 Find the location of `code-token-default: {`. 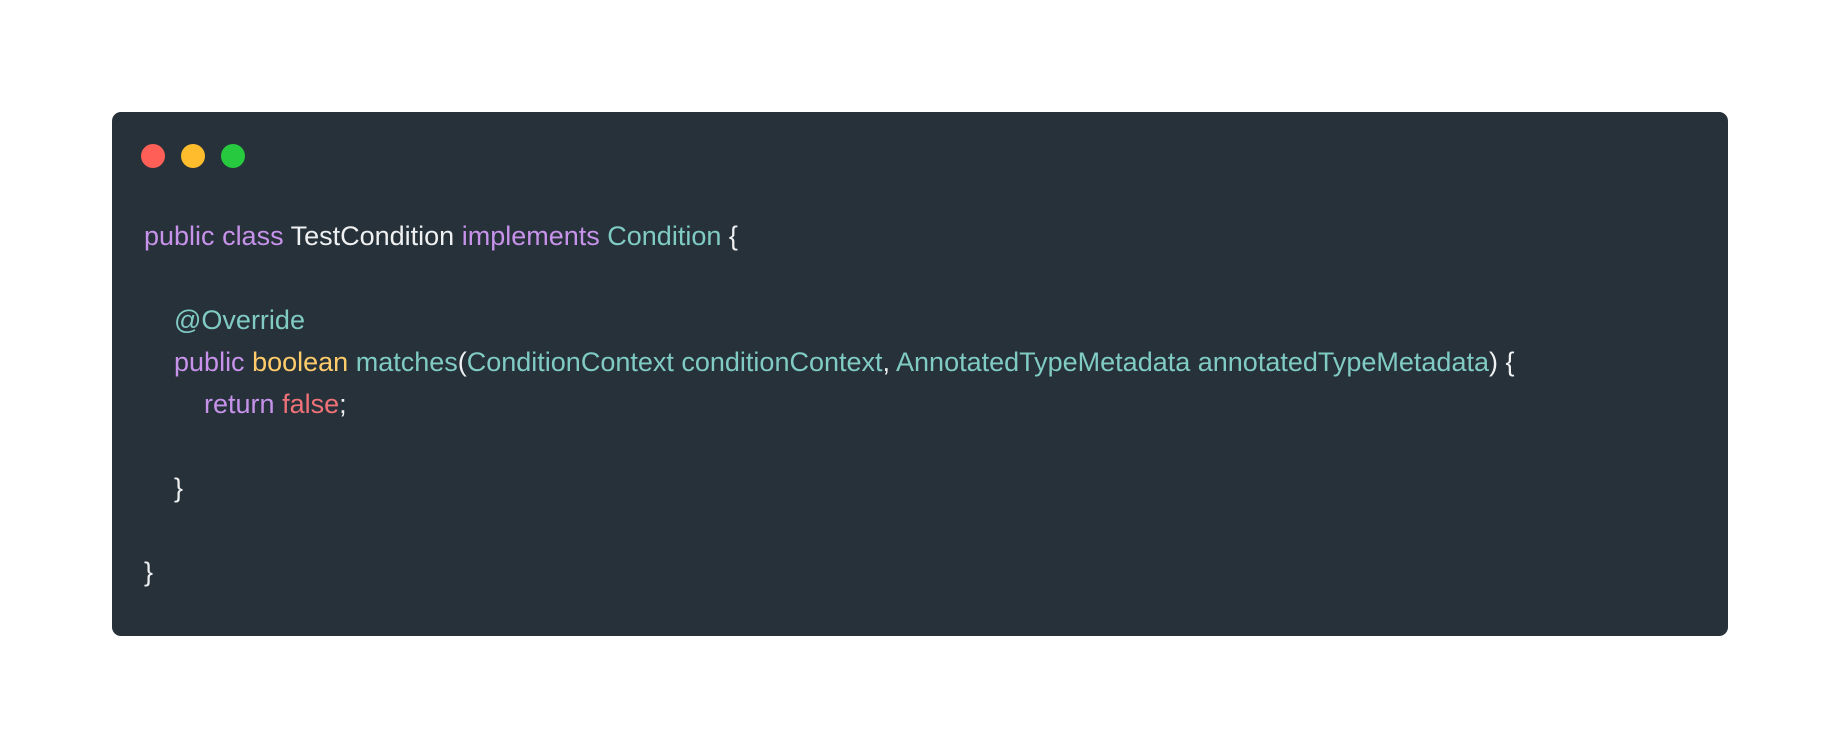

code-token-default: { is located at coordinates (729, 236).